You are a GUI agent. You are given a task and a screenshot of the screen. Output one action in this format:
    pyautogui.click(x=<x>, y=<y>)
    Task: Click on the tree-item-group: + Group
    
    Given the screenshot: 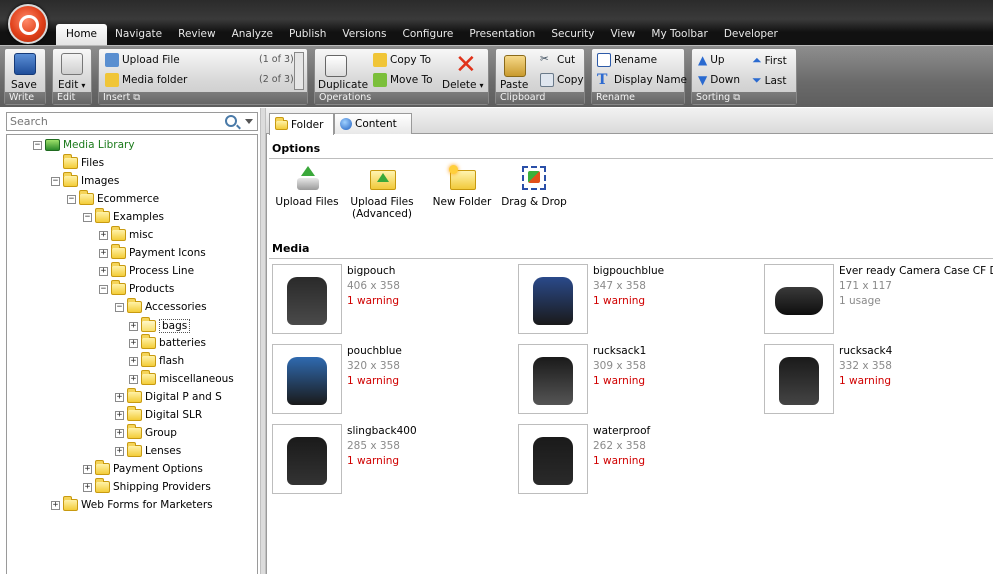 What is the action you would take?
    pyautogui.click(x=146, y=431)
    